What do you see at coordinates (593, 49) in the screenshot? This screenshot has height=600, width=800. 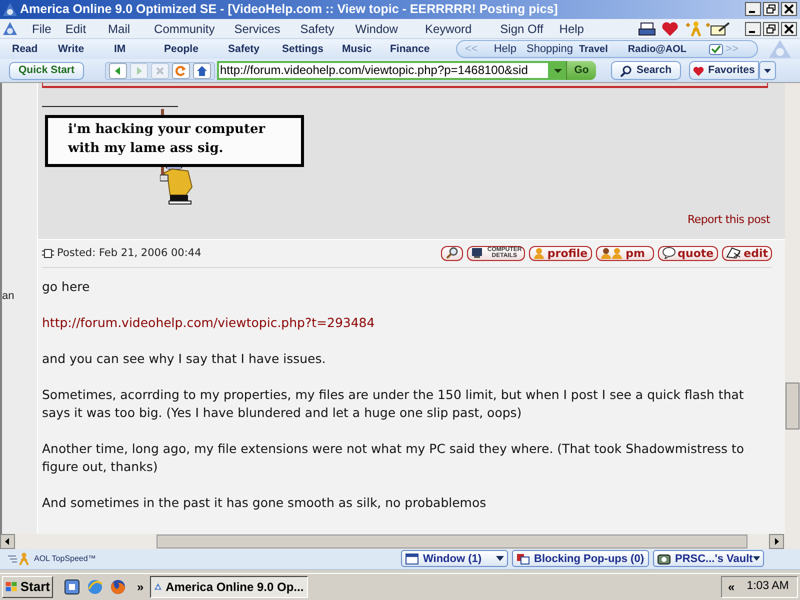 I see `channel-link: Travel` at bounding box center [593, 49].